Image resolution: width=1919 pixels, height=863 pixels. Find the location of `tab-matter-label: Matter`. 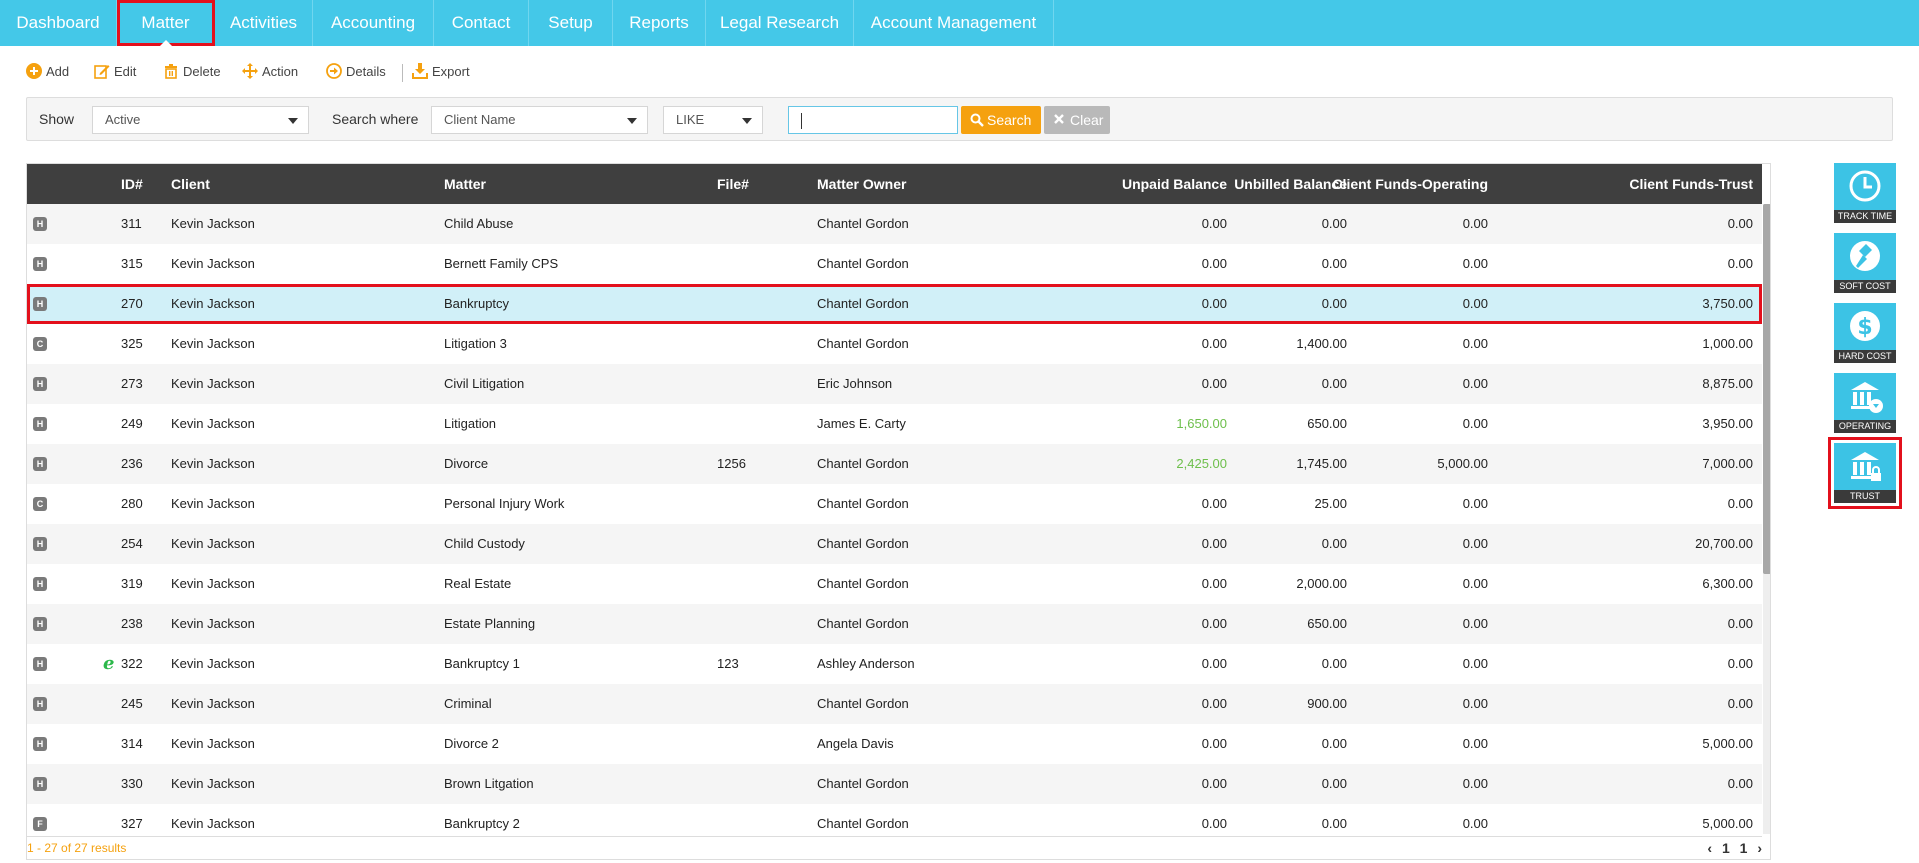

tab-matter-label: Matter is located at coordinates (165, 22).